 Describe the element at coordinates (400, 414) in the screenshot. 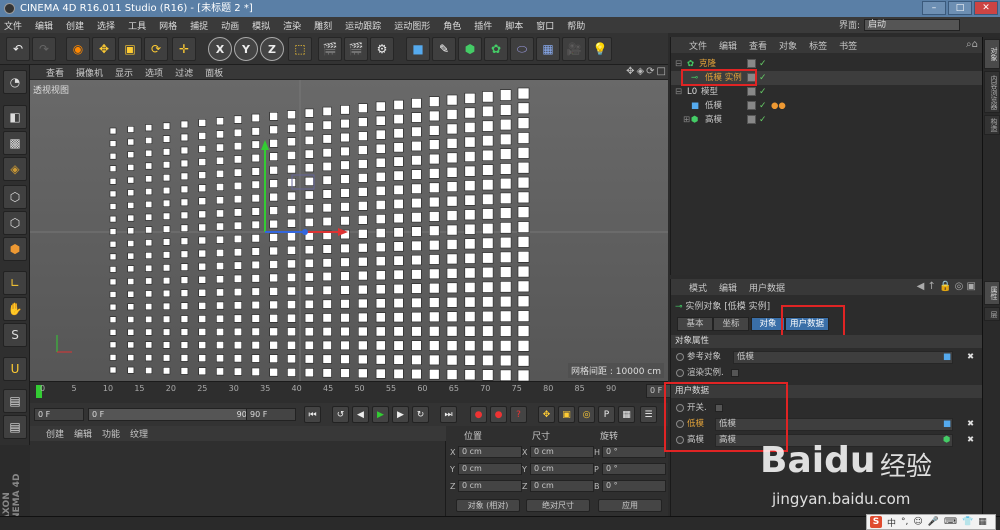

I see `next-frame-icon: ▶` at that location.